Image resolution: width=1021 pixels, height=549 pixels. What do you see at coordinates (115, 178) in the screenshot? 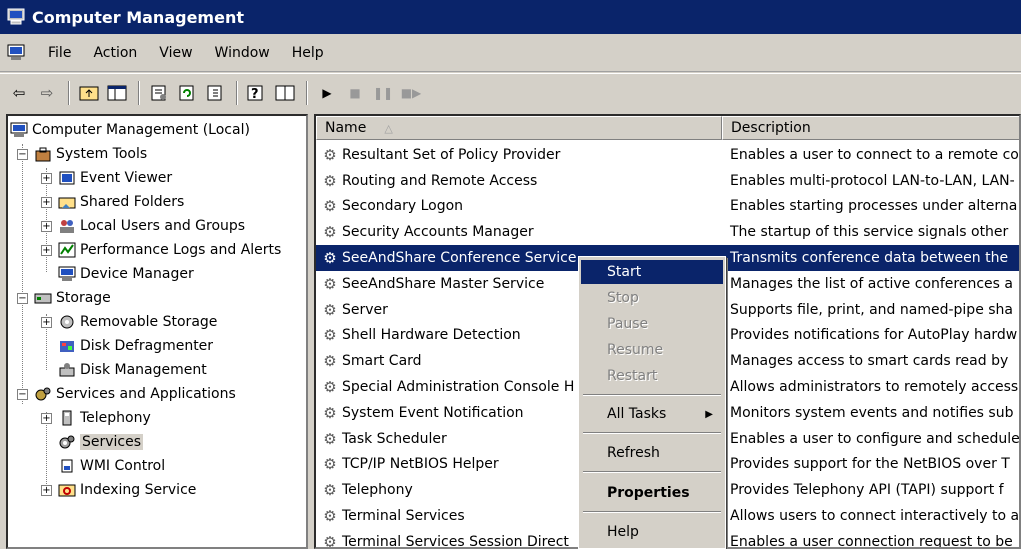
I see `tree-item-event-viewer: Event Viewer` at bounding box center [115, 178].